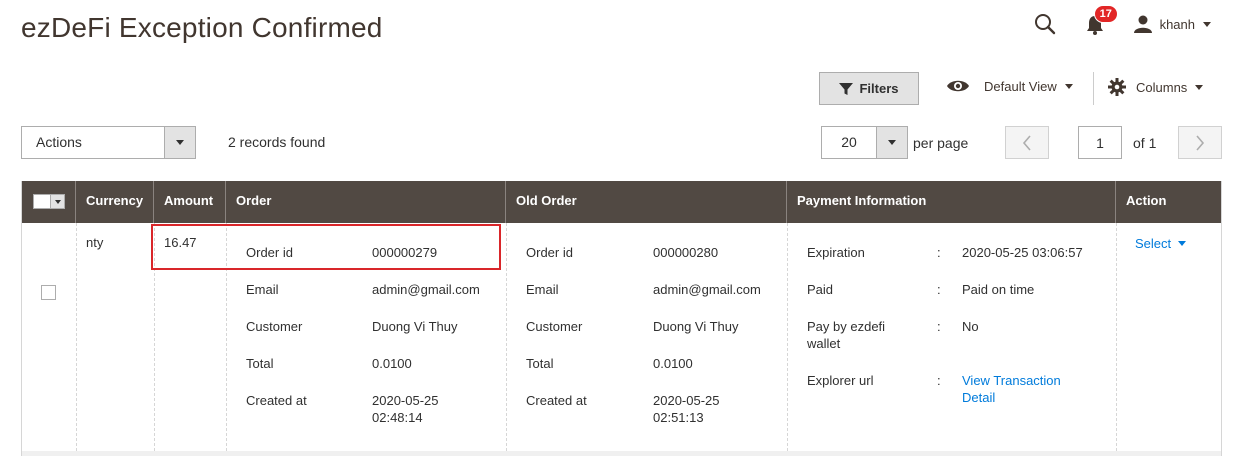 The image size is (1233, 456). I want to click on old-order-created-label: Created at, so click(556, 400).